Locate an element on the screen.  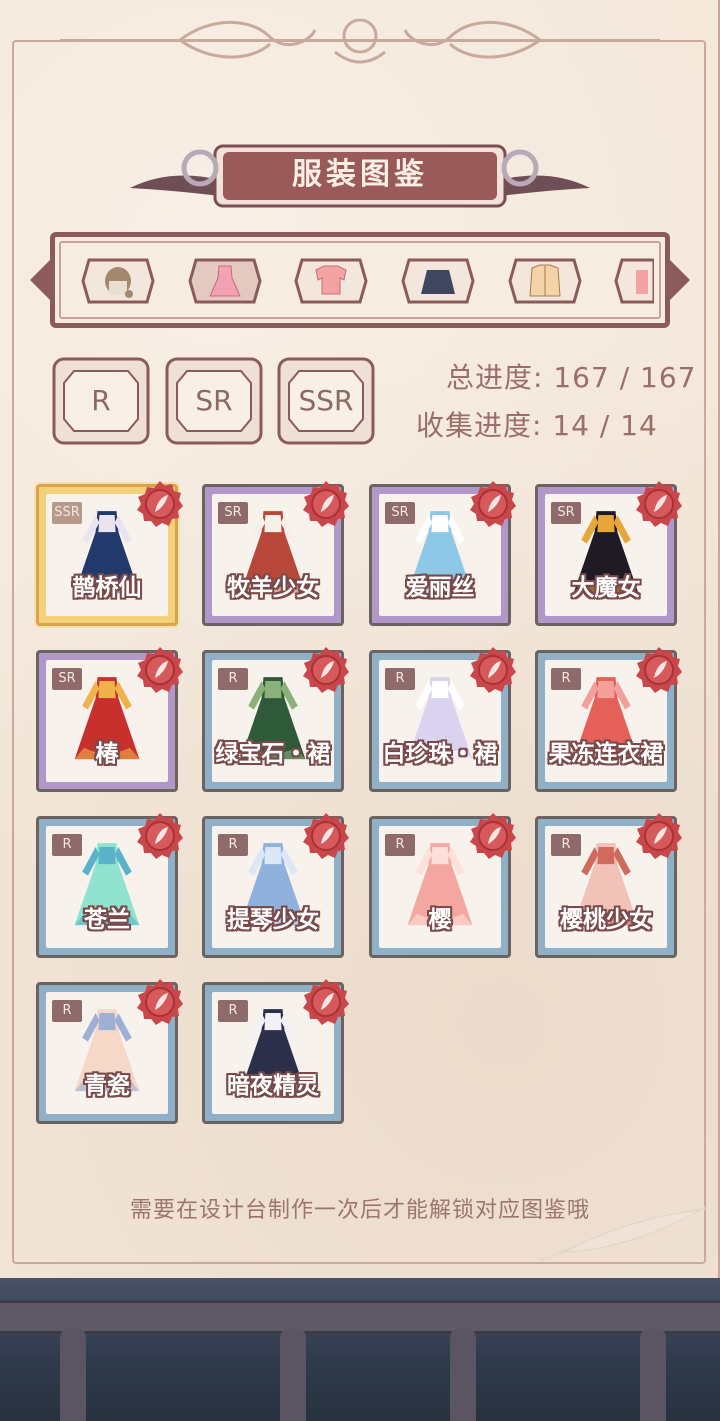
outfit-name: 苍兰 is located at coordinates (107, 920).